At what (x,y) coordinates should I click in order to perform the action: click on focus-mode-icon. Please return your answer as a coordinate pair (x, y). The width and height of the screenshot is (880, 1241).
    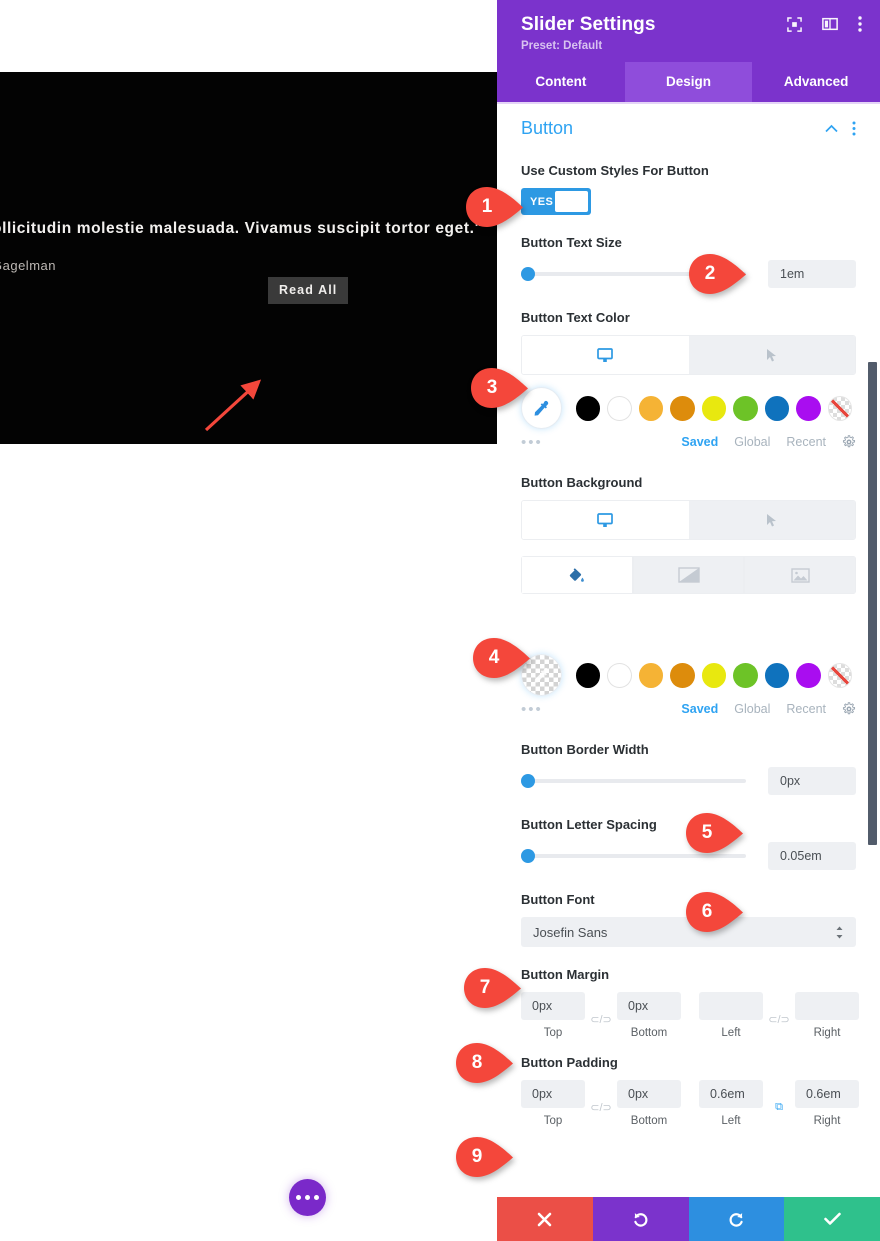
    Looking at the image, I should click on (794, 24).